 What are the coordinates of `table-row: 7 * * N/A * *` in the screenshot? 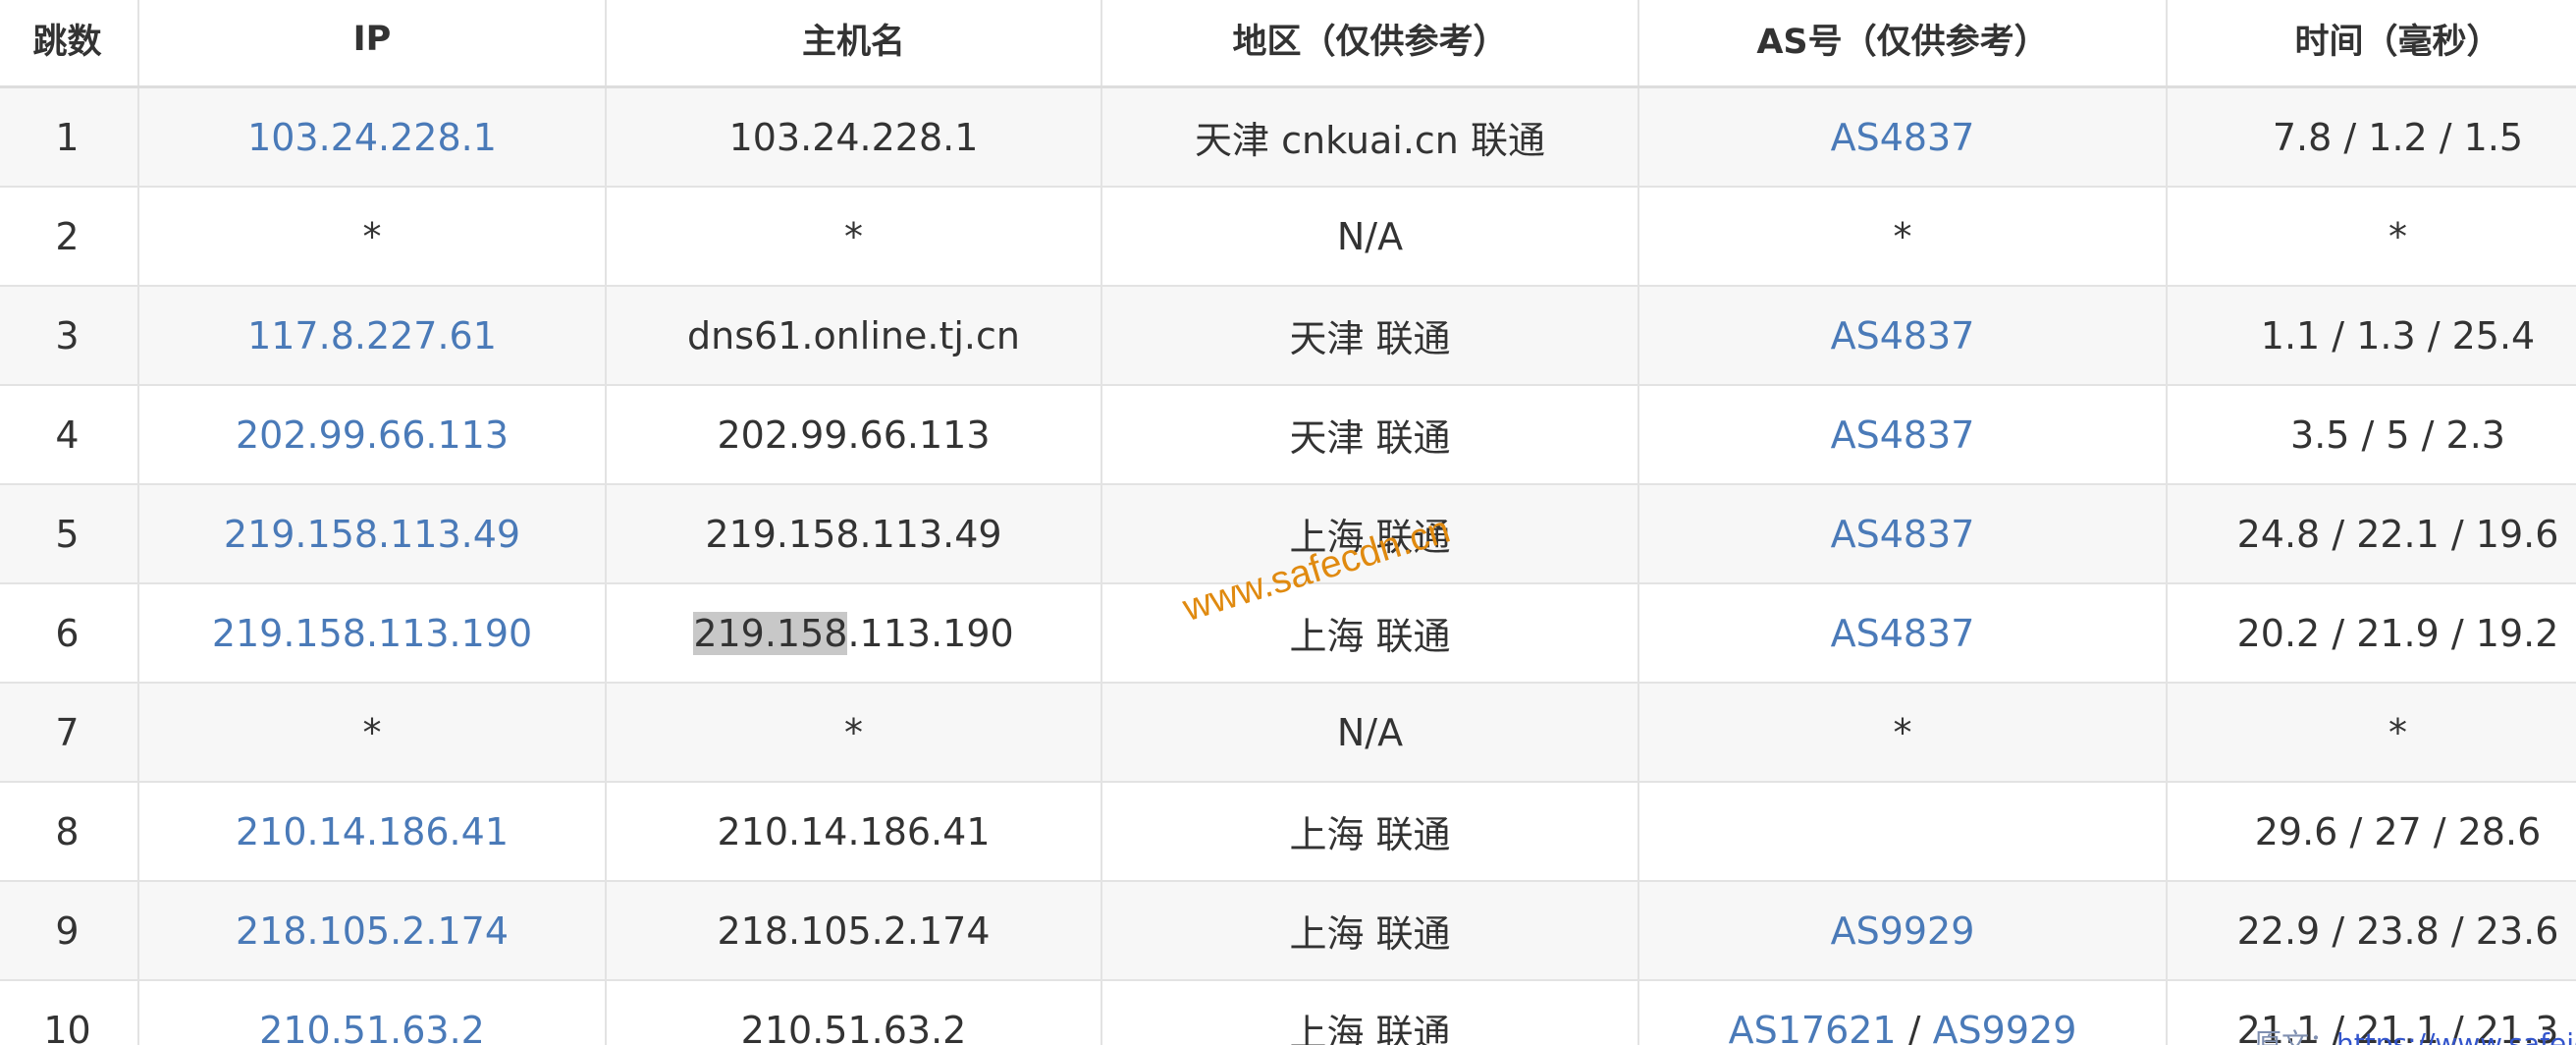 It's located at (1288, 732).